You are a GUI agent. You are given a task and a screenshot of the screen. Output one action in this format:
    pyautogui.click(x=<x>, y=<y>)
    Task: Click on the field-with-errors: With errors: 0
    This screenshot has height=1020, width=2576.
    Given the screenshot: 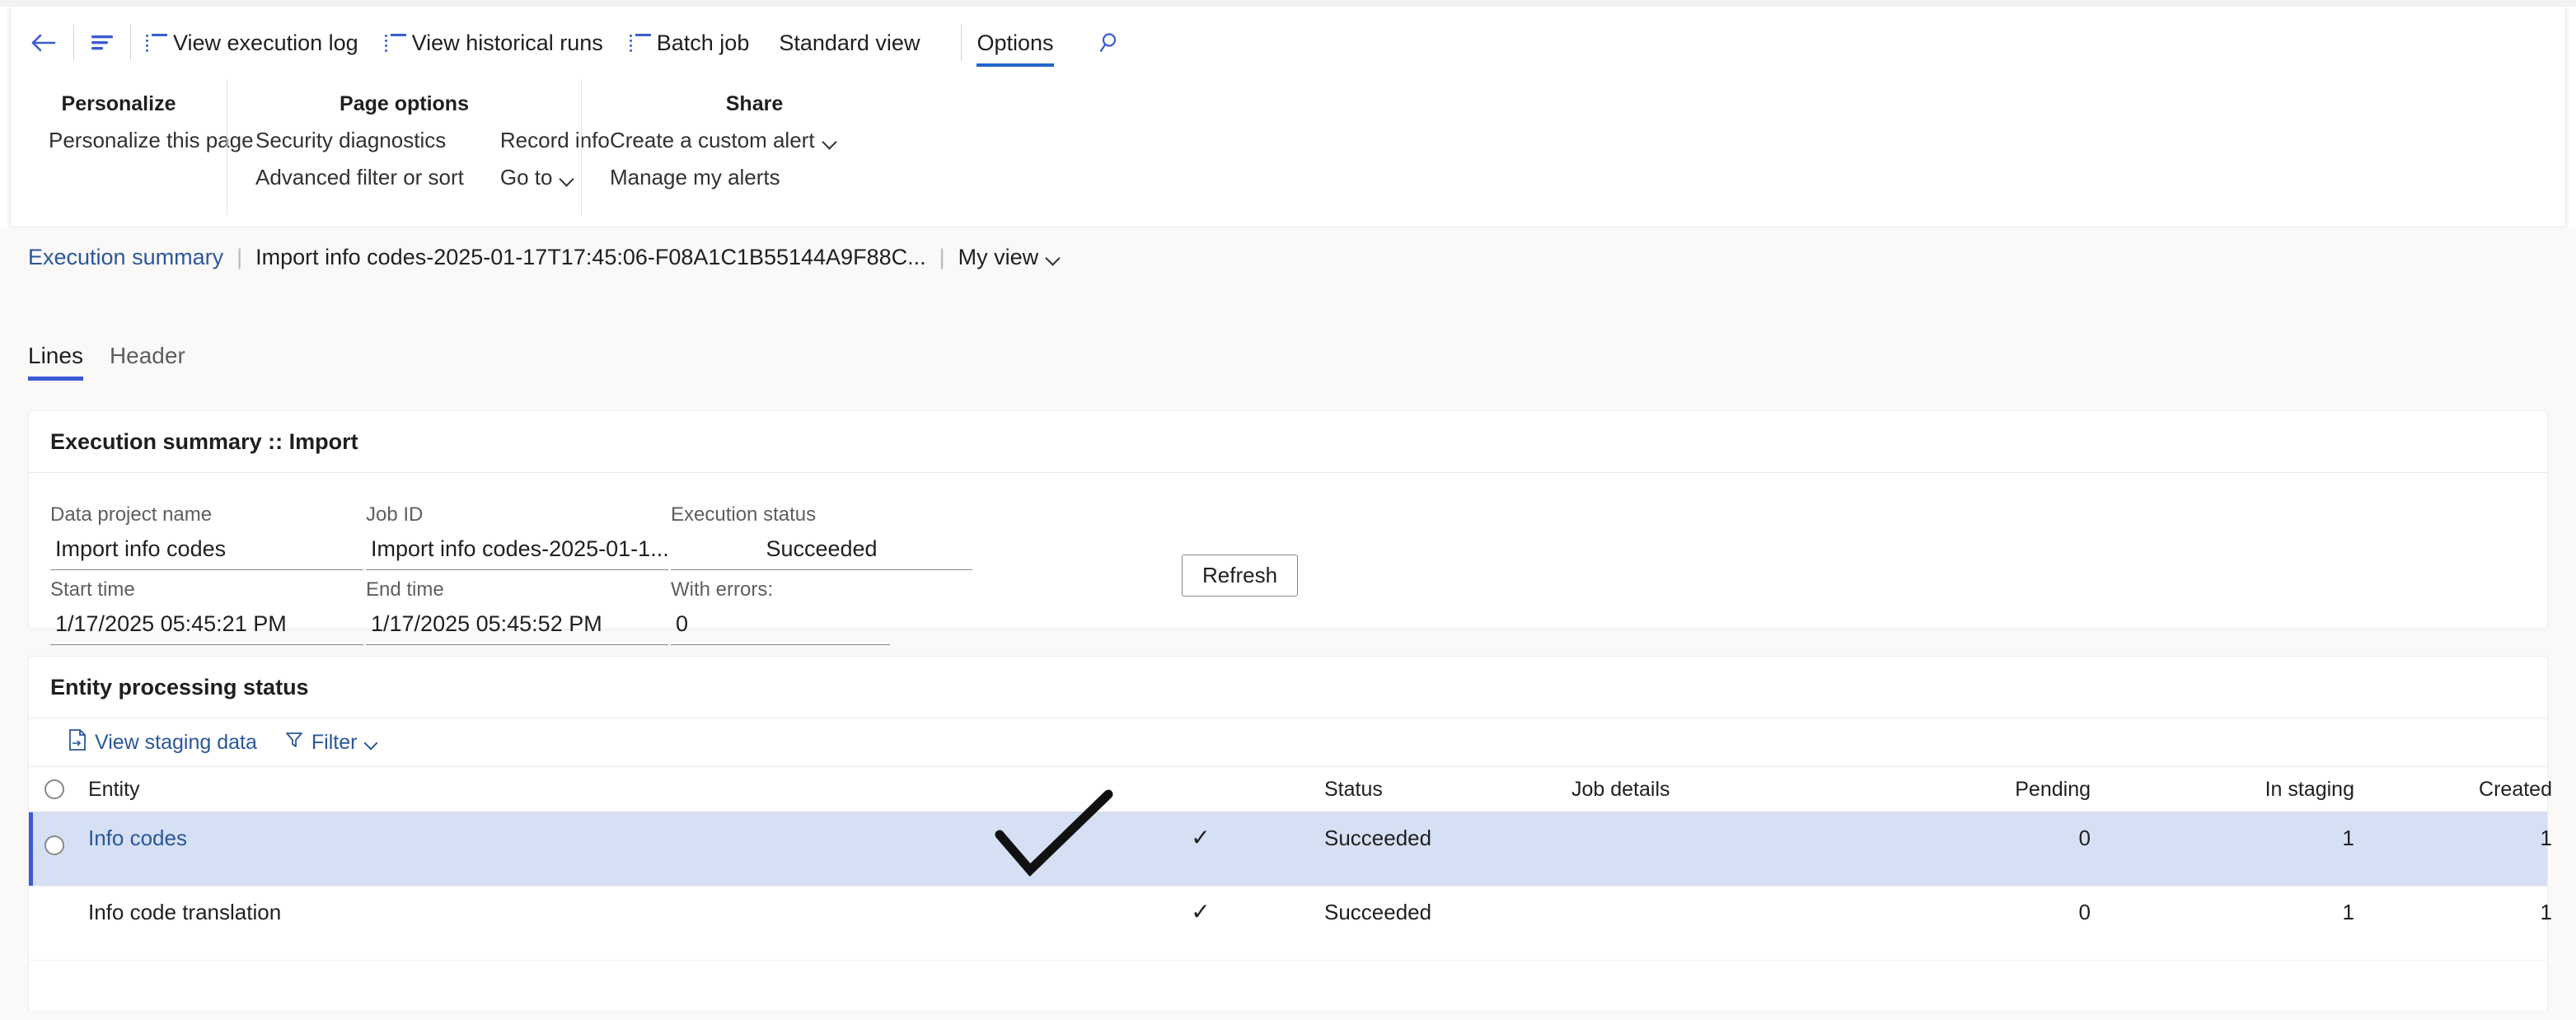 What is the action you would take?
    pyautogui.click(x=780, y=611)
    